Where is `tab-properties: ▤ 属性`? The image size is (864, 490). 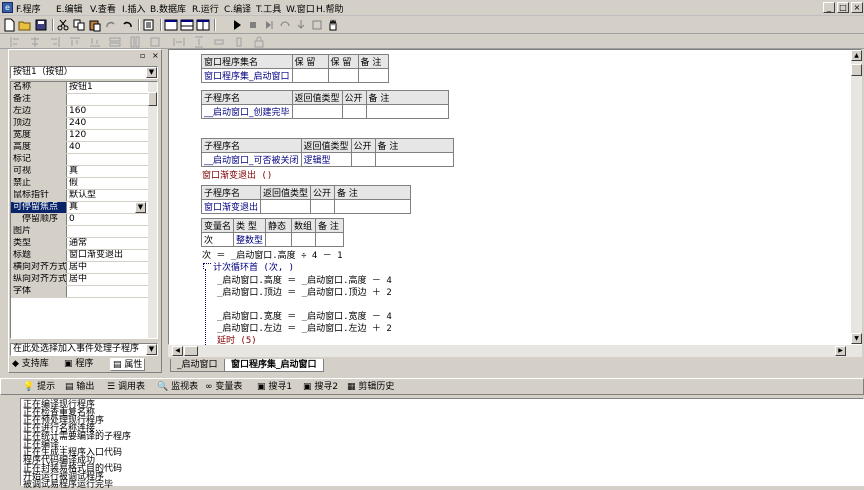 tab-properties: ▤ 属性 is located at coordinates (128, 364).